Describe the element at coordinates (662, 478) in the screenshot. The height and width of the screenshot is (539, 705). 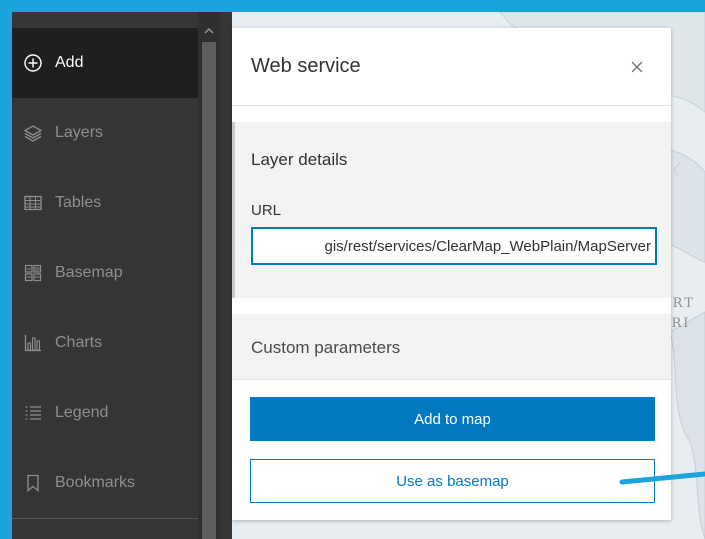
I see `annotation-pointer` at that location.